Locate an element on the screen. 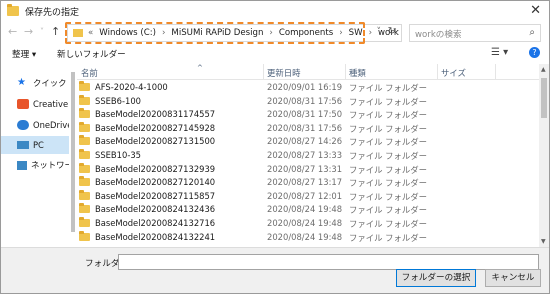 Image resolution: width=550 pixels, height=294 pixels. file-name: BaseModel20200824132241 is located at coordinates (155, 236).